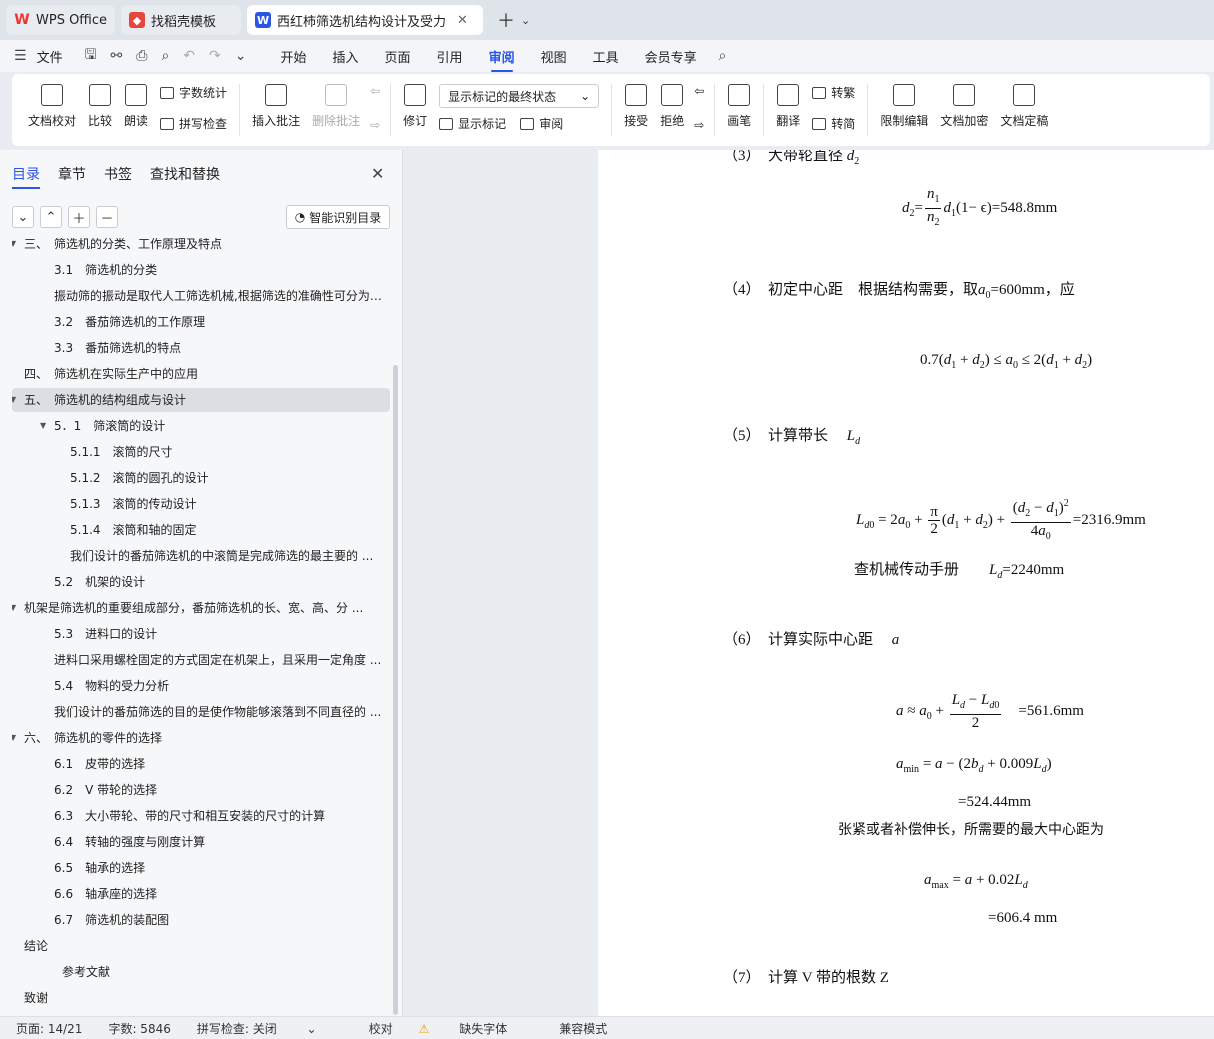 The height and width of the screenshot is (1039, 1214). What do you see at coordinates (1024, 106) in the screenshot?
I see `finalize-button: 文档定稿` at bounding box center [1024, 106].